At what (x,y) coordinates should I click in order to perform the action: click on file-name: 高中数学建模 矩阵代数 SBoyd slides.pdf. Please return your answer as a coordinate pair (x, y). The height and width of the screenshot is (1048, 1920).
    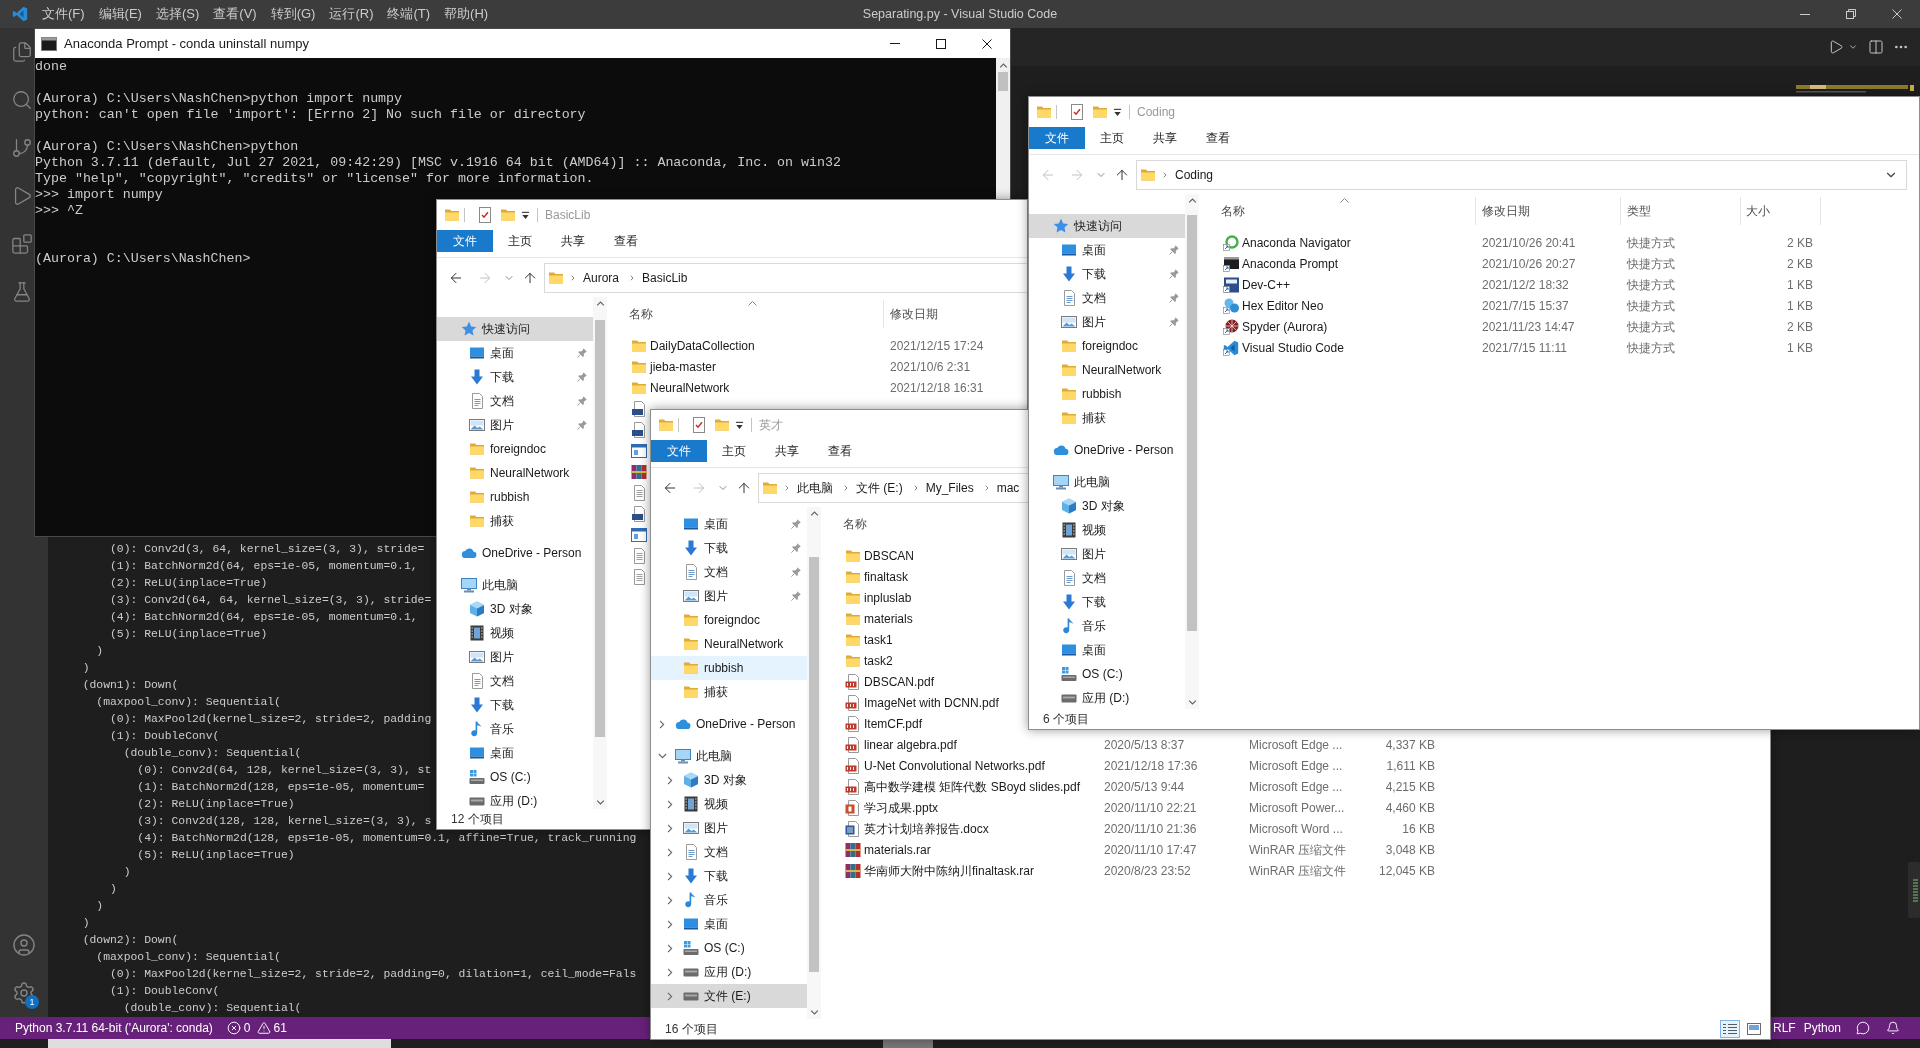
    Looking at the image, I should click on (972, 786).